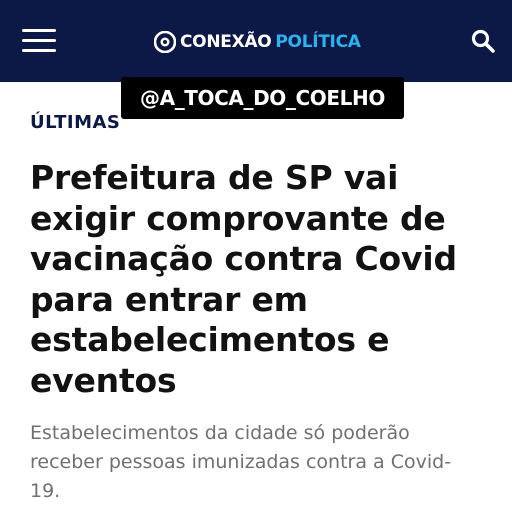  What do you see at coordinates (226, 42) in the screenshot?
I see `brand-name-part1: CONEXÃO` at bounding box center [226, 42].